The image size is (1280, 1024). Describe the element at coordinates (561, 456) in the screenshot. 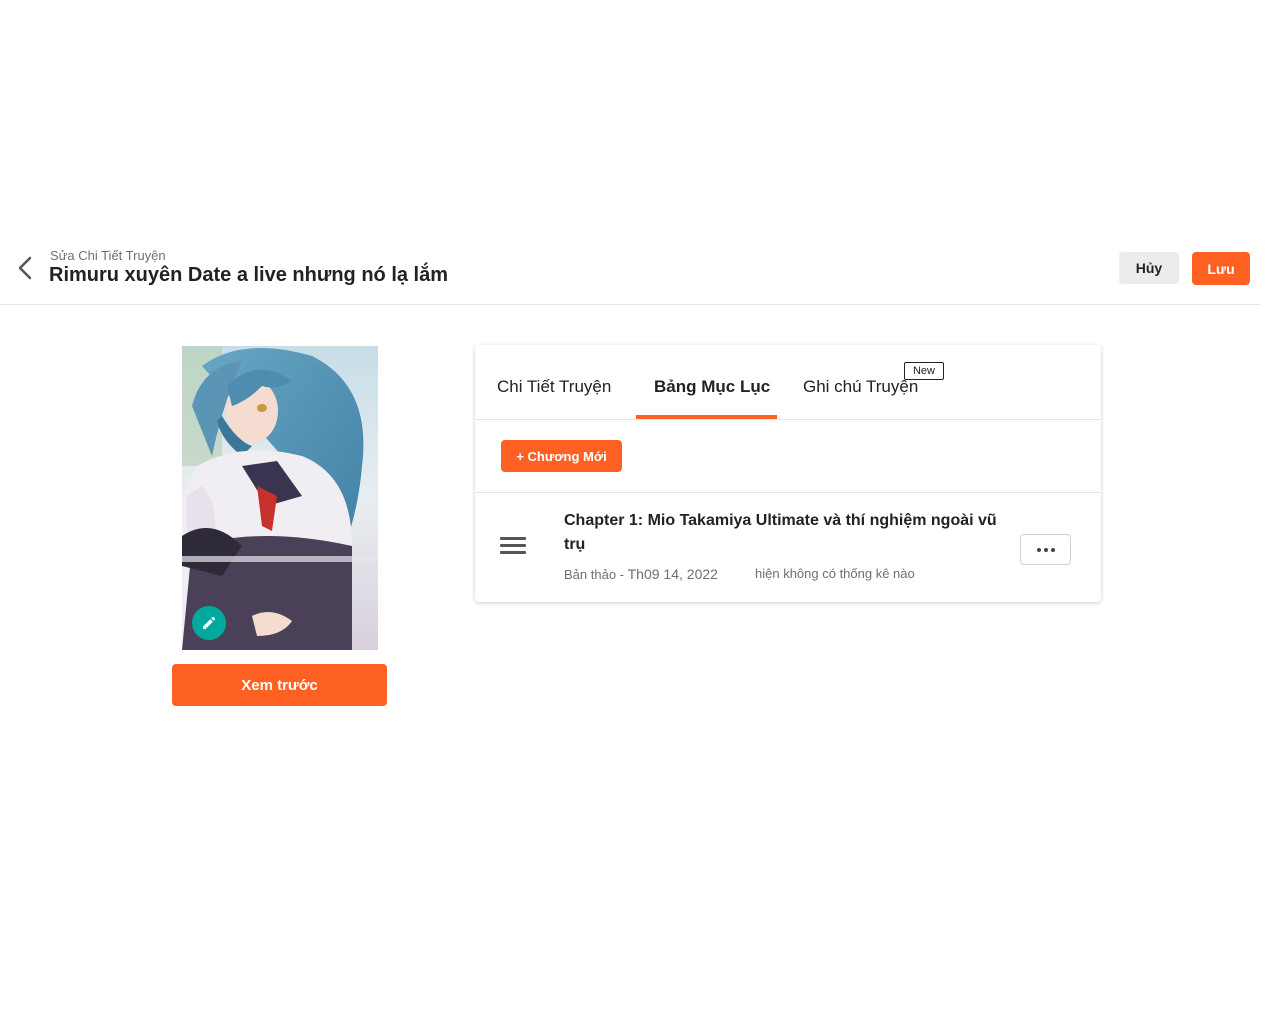

I see `new-chapter-button: + Chương Mới` at that location.